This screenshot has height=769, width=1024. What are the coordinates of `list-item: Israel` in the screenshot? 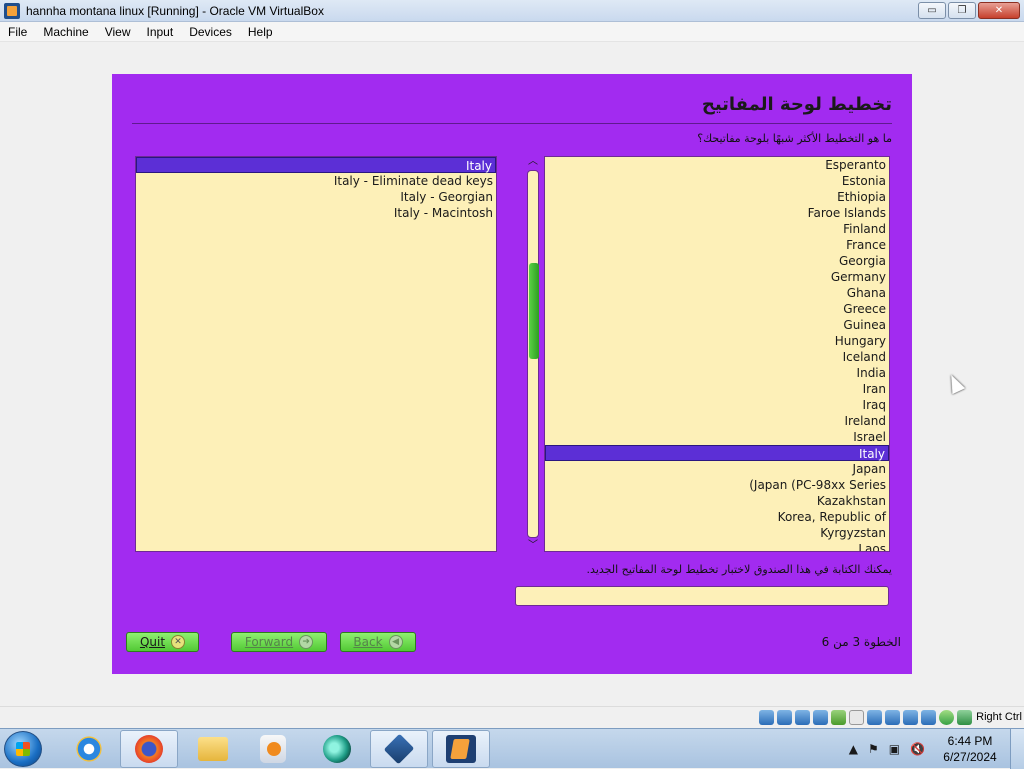 It's located at (717, 437).